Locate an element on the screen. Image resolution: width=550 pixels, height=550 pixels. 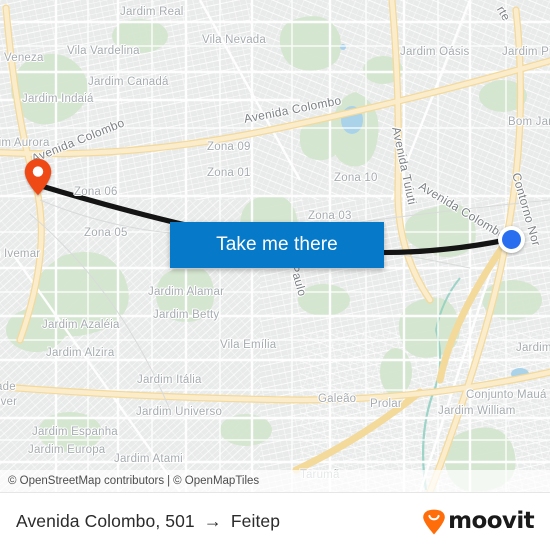
take-me-there-label: Take me there is located at coordinates (277, 244).